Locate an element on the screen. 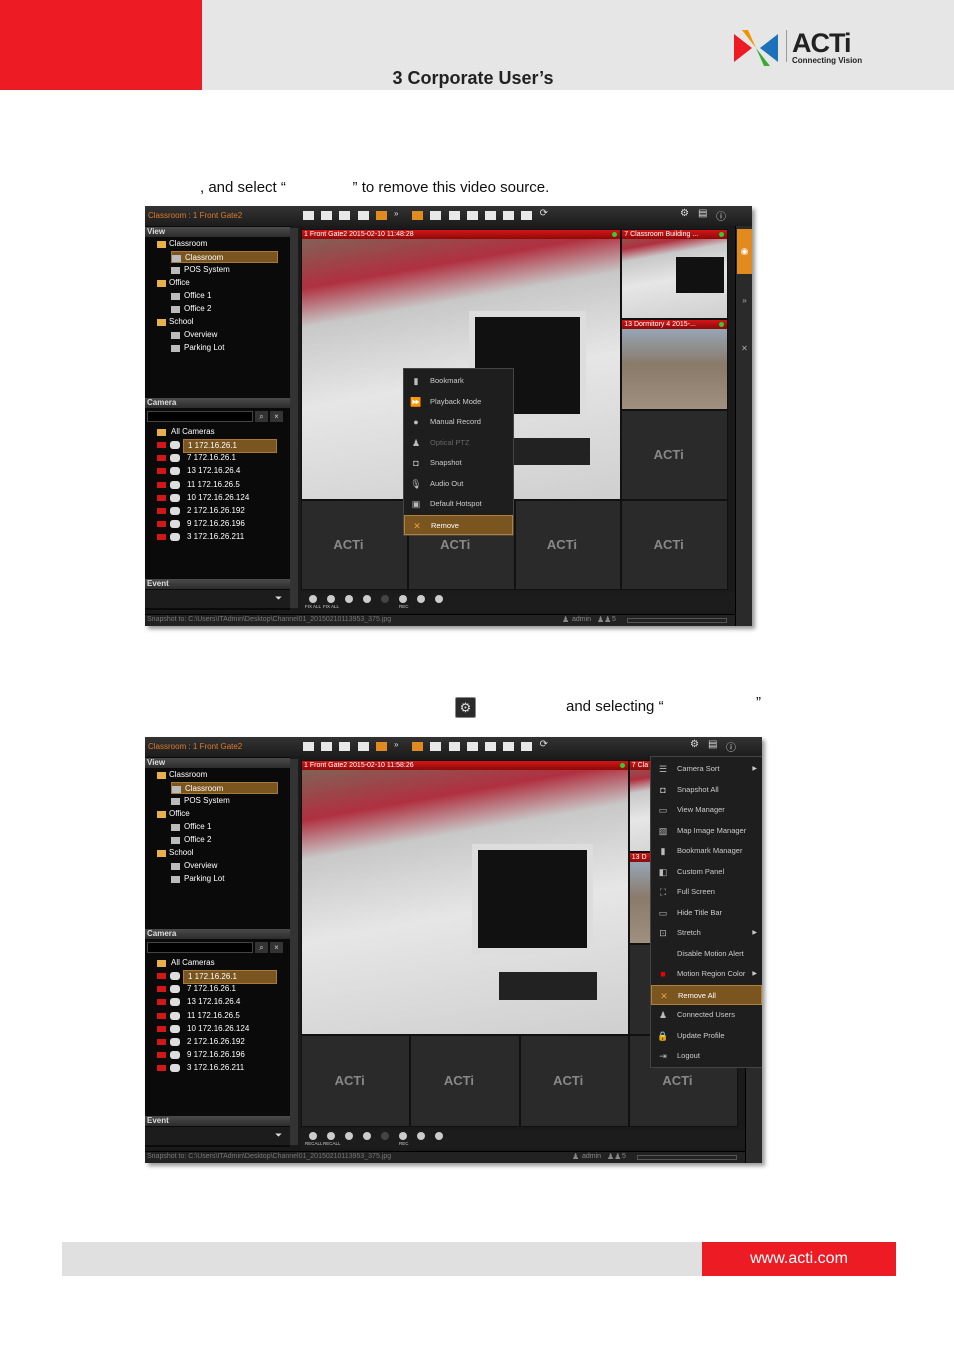 This screenshot has width=954, height=1350. export-view-icon is located at coordinates (509, 746).